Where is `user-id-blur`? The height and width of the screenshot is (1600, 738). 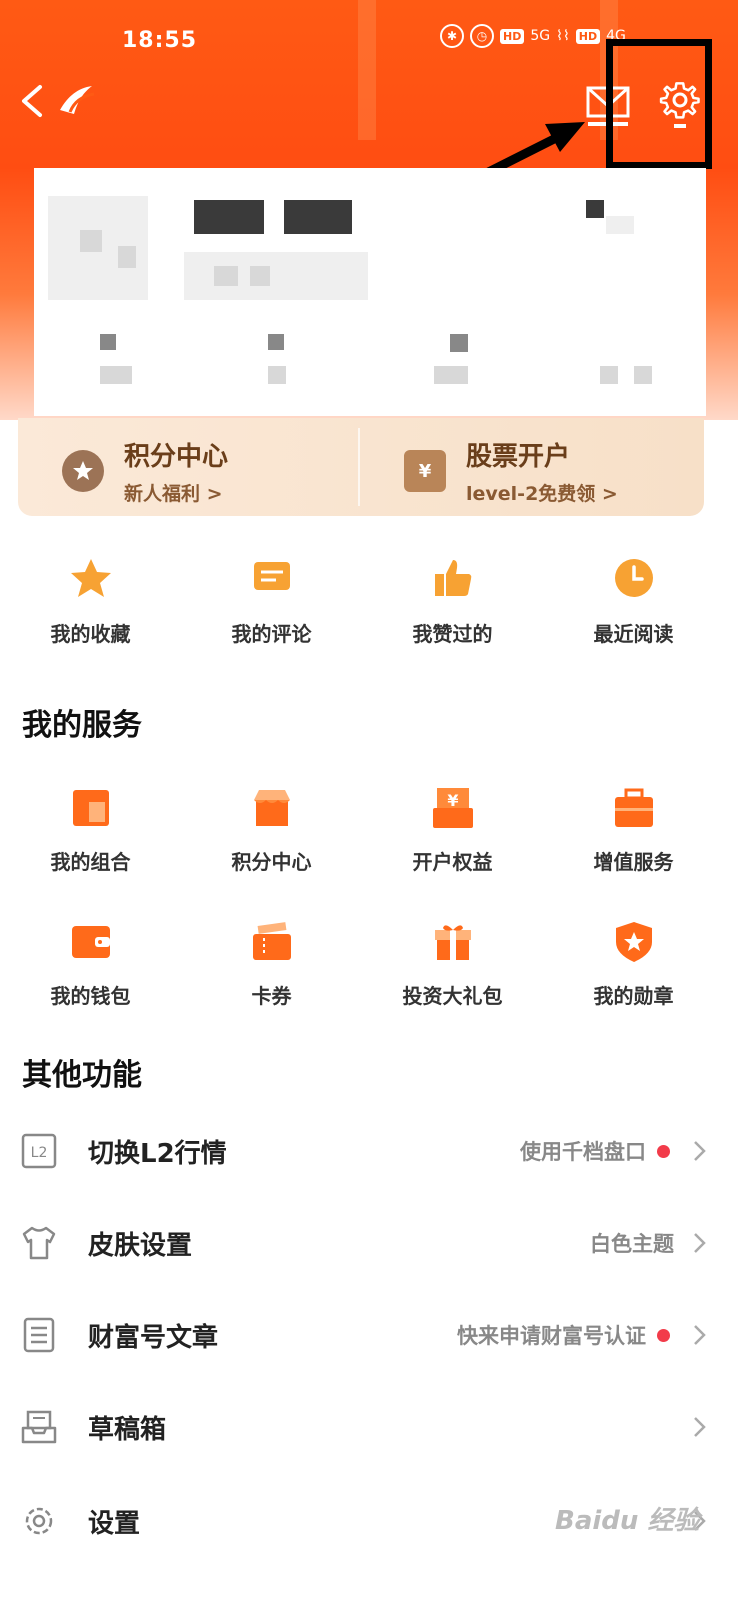
user-id-blur is located at coordinates (276, 276).